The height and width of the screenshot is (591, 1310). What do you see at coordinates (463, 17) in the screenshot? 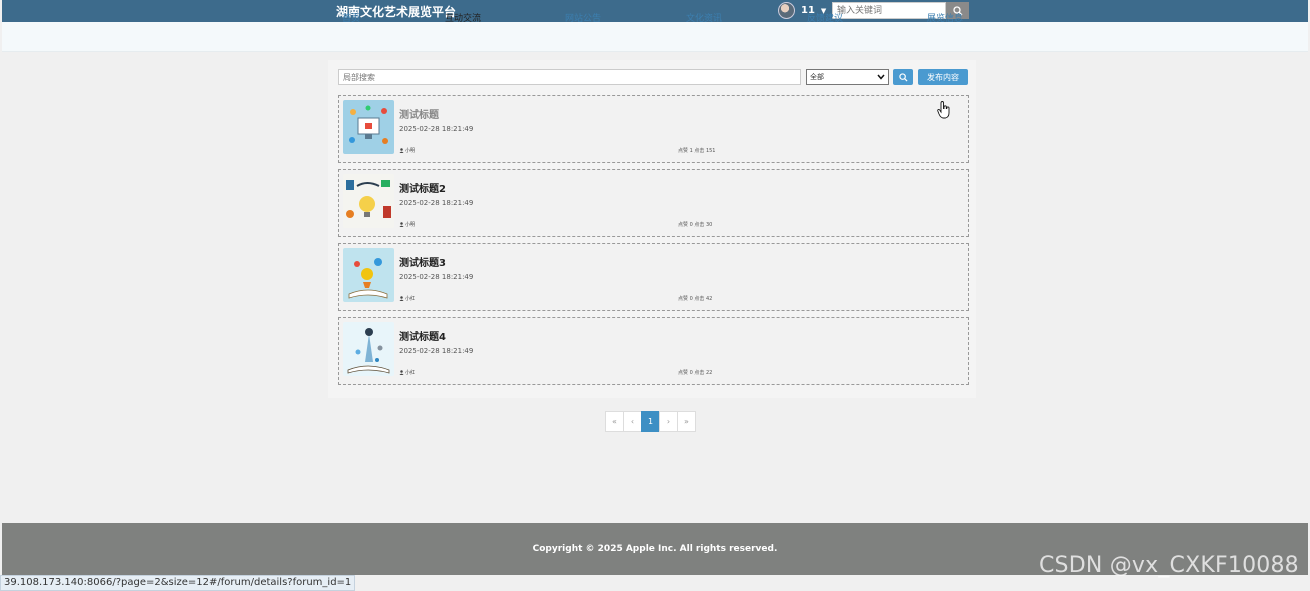
I see `nav-forum: 互动交流` at bounding box center [463, 17].